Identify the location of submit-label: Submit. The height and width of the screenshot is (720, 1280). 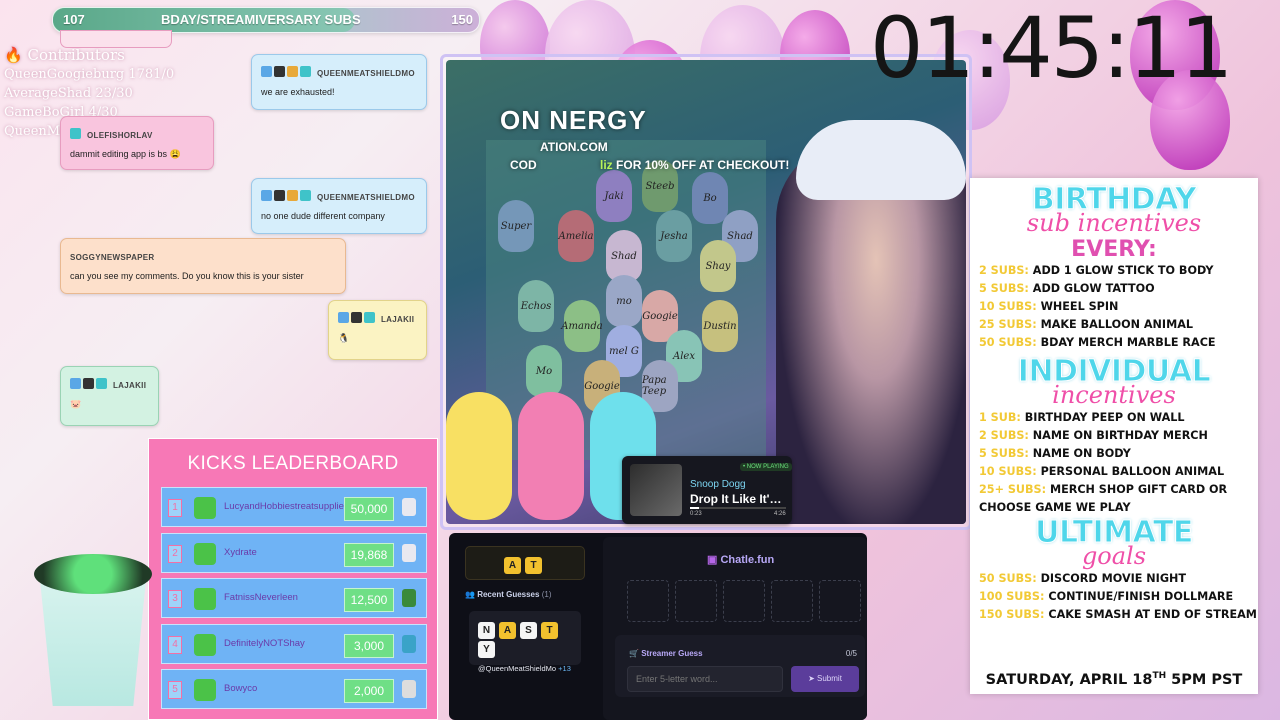
(829, 678).